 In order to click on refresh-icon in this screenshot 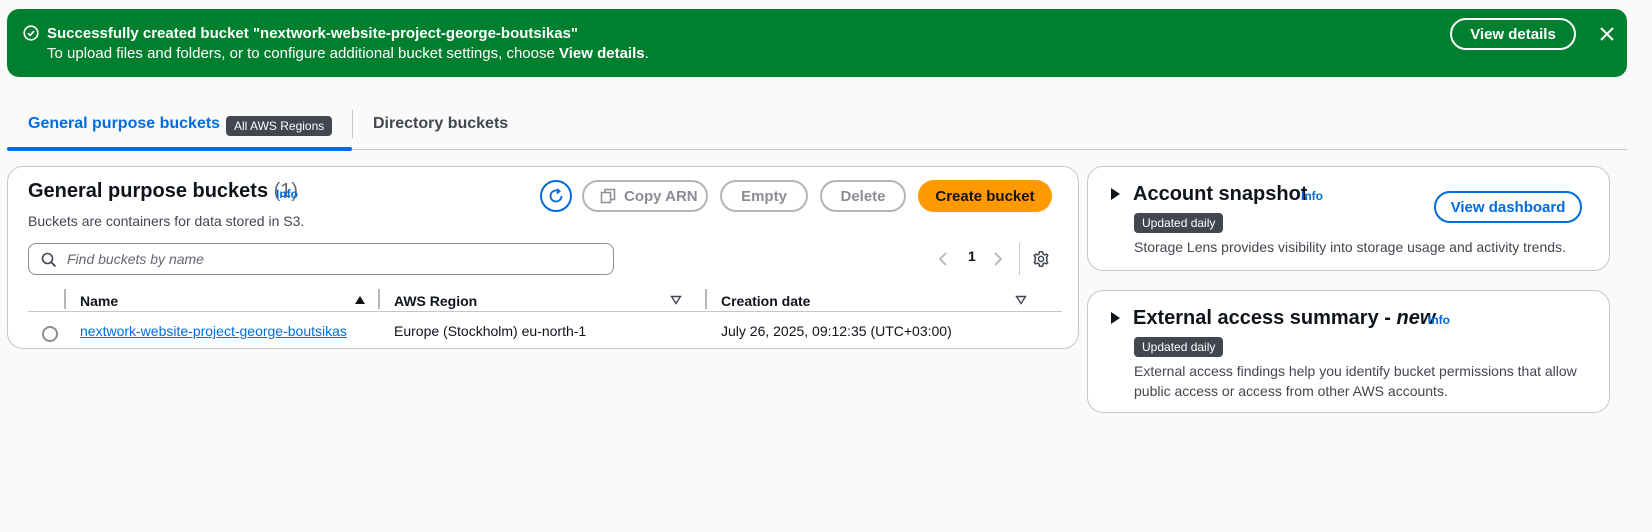, I will do `click(556, 195)`.